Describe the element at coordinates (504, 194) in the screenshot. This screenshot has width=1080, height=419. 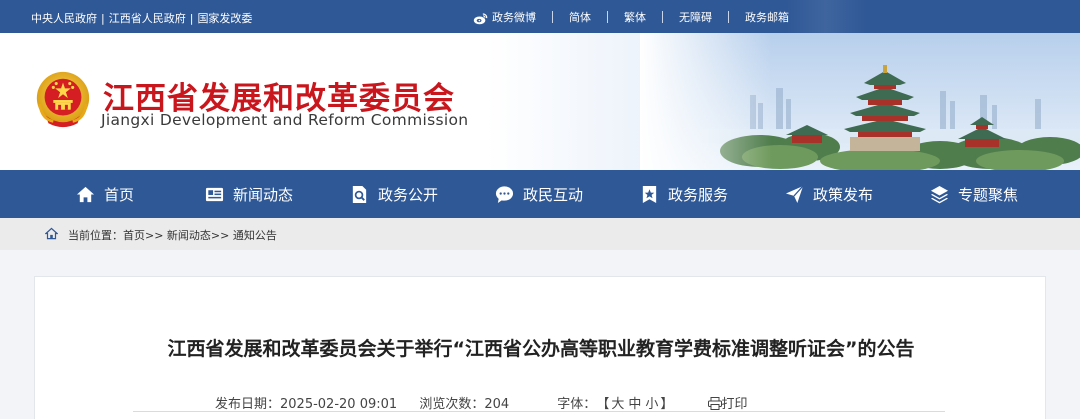
I see `chat-icon` at that location.